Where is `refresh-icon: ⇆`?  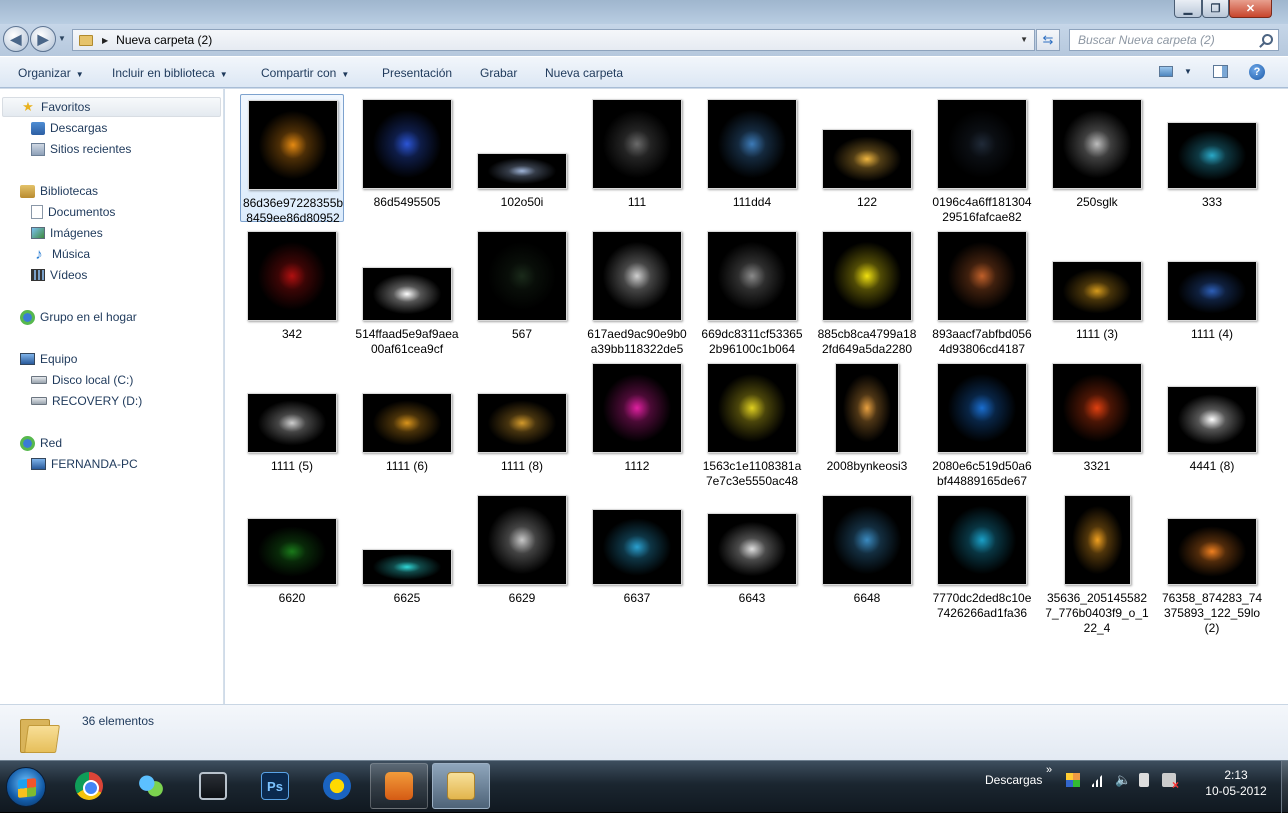
refresh-icon: ⇆ is located at coordinates (1048, 39).